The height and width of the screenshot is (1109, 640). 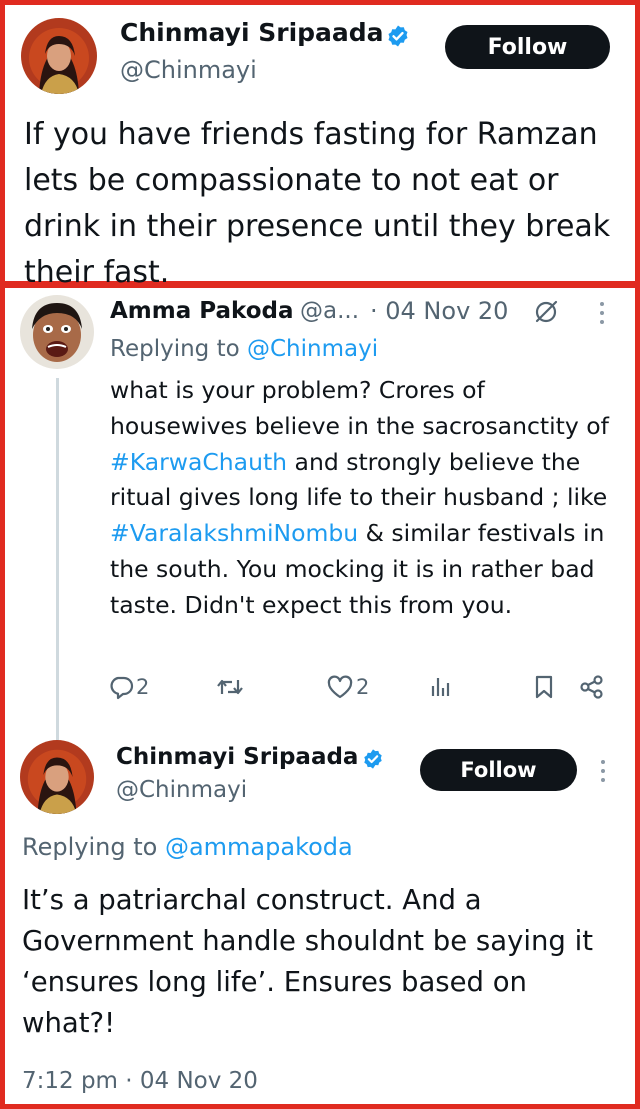 I want to click on reply-button: 2, so click(x=128, y=687).